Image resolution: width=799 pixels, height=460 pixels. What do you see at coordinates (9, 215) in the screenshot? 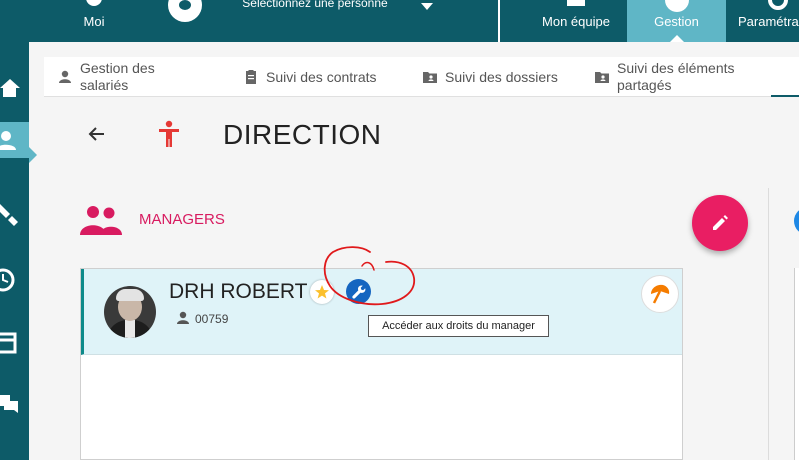
I see `tools-icon` at bounding box center [9, 215].